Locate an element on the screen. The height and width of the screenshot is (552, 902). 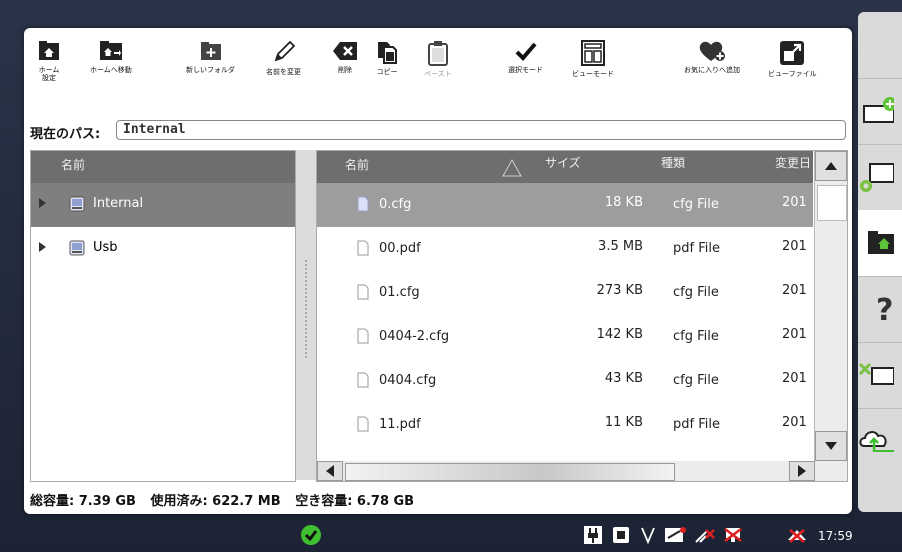
clipboard-icon is located at coordinates (437, 53).